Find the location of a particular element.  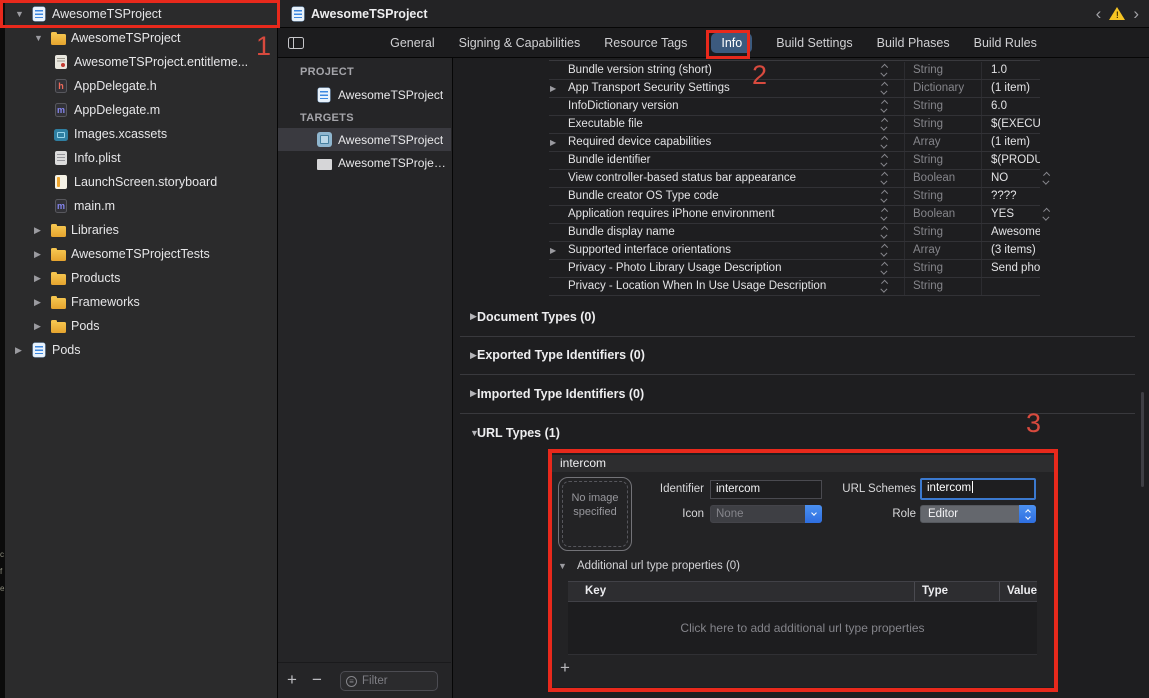

target-item: AwesomeTSProject is located at coordinates (364, 139).